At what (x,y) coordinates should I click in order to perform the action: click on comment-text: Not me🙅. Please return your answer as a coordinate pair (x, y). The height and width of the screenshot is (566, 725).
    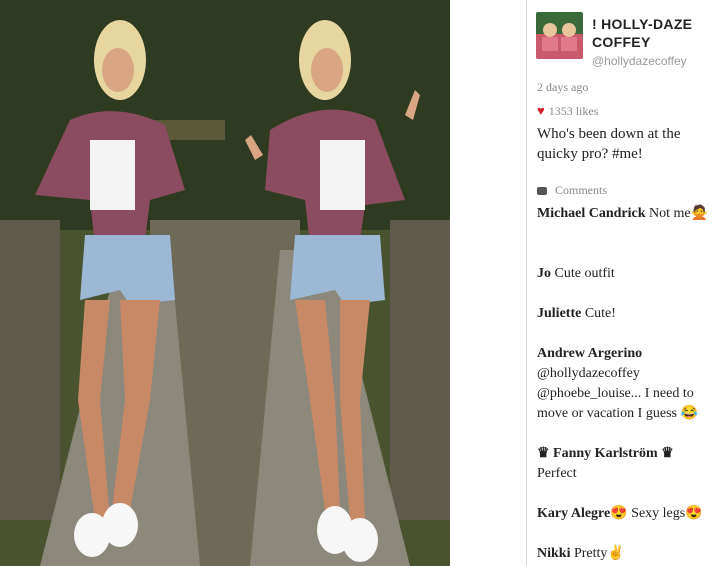
    Looking at the image, I should click on (679, 213).